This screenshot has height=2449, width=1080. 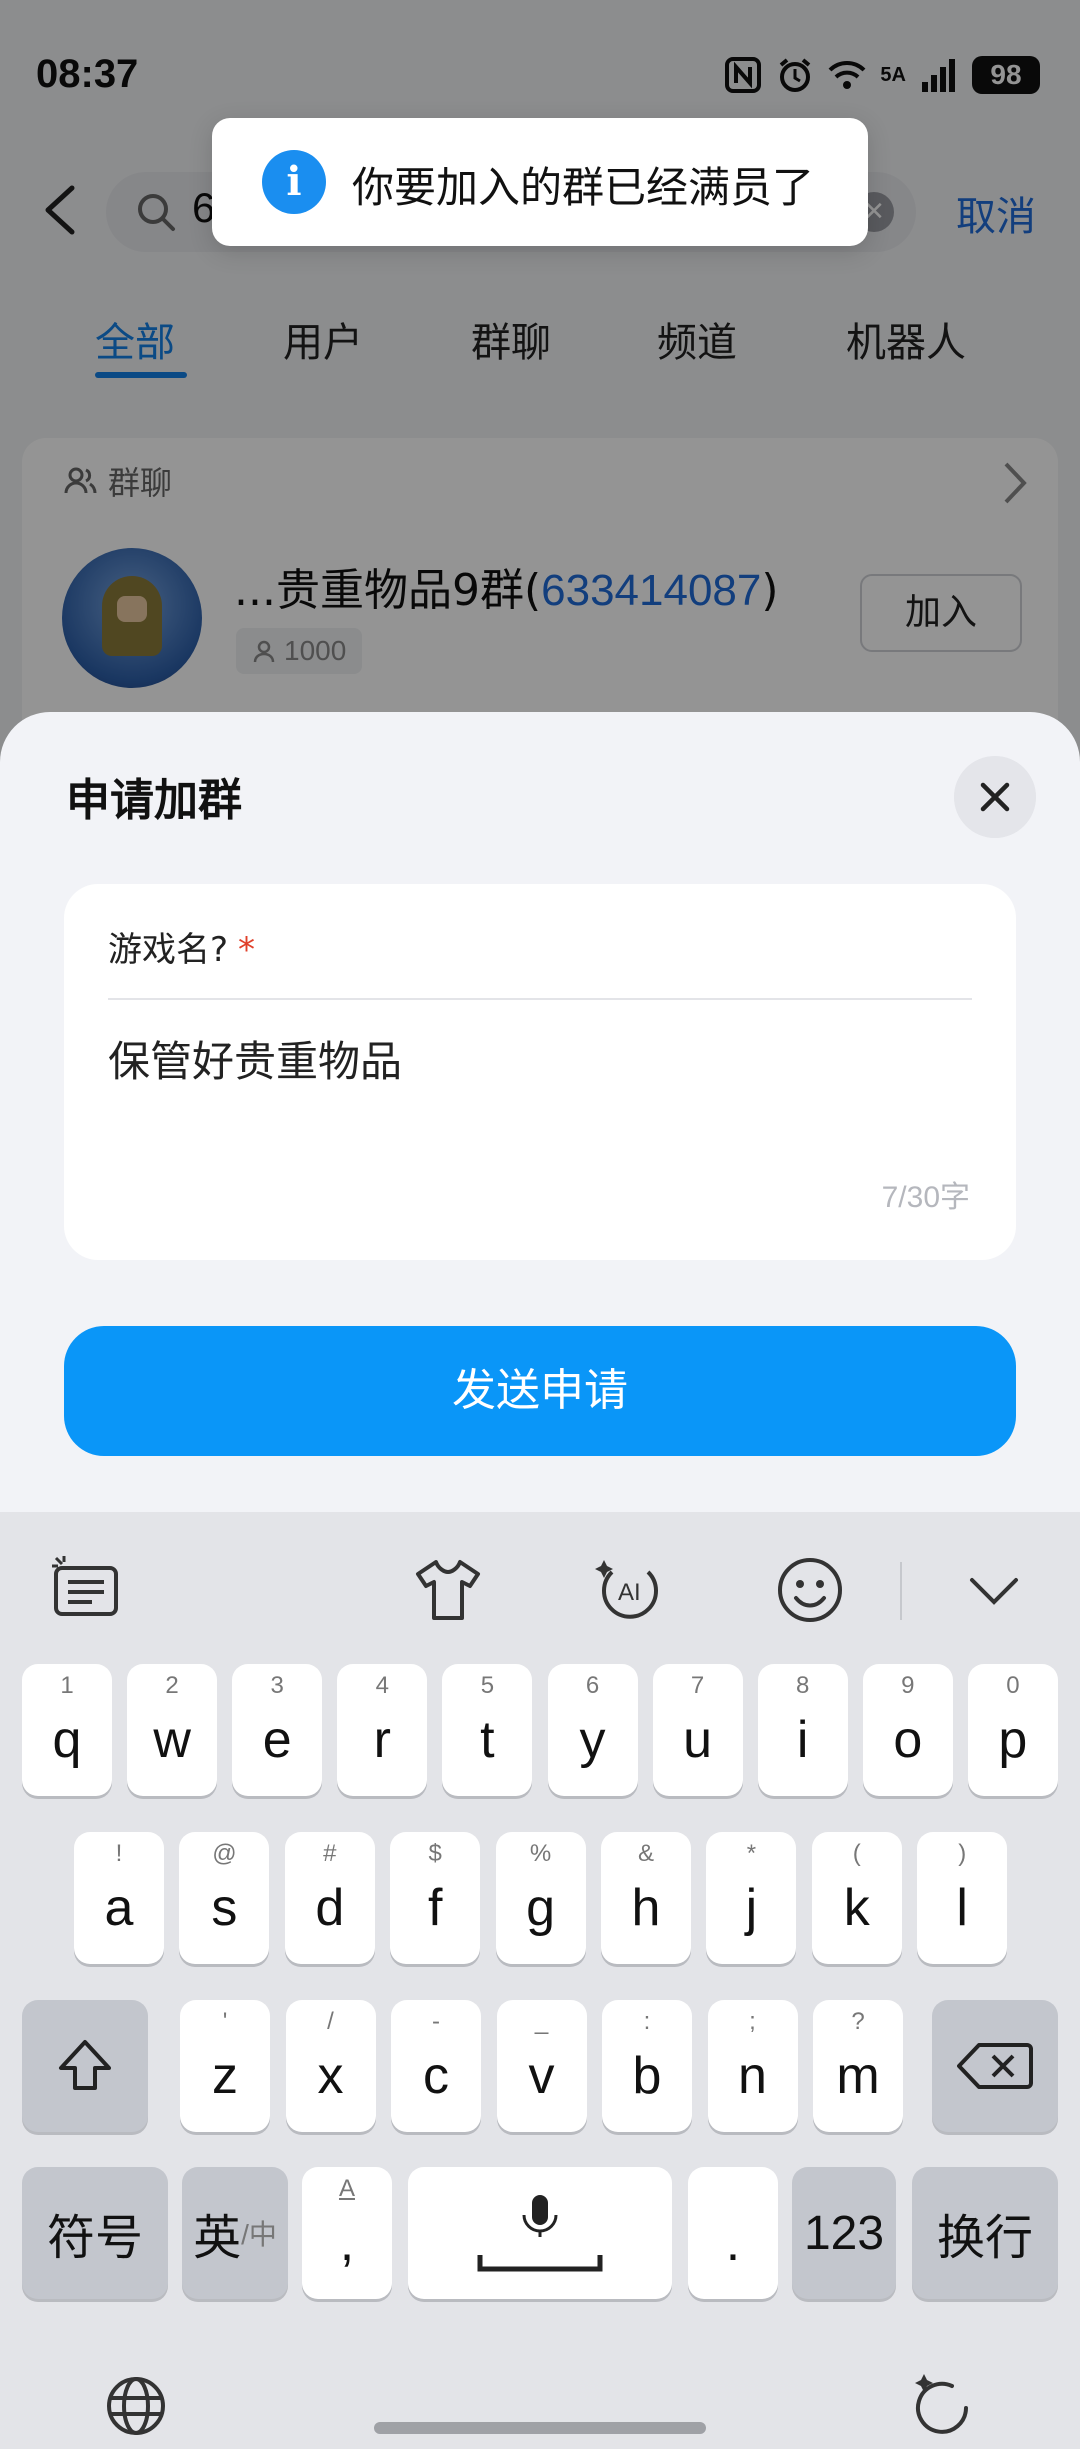 I want to click on key-z: ' z, so click(x=225, y=2066).